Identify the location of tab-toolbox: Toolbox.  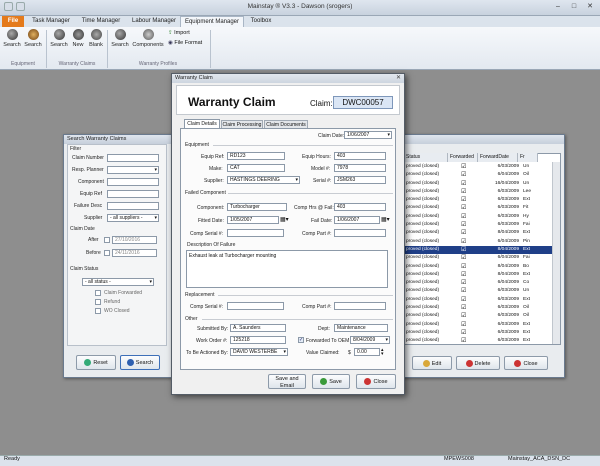
(261, 21).